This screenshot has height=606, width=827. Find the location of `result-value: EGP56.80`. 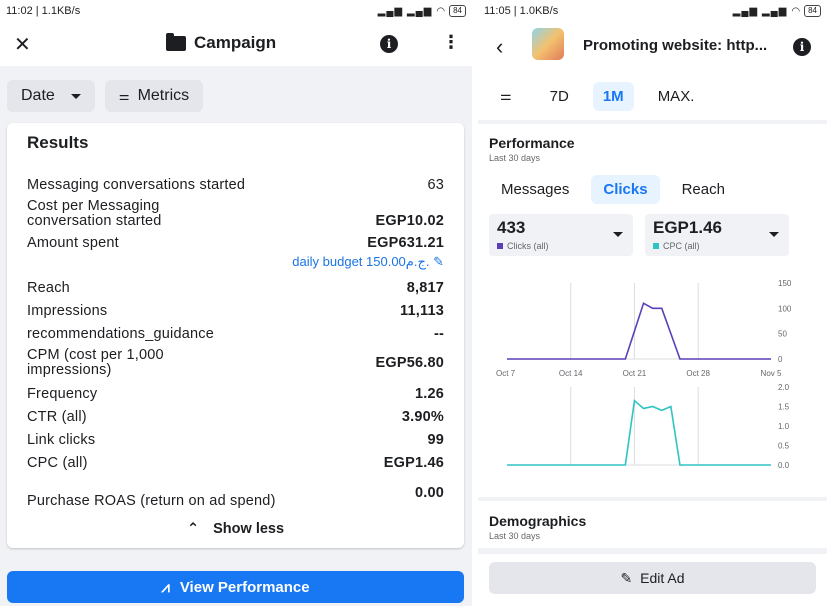

result-value: EGP56.80 is located at coordinates (409, 363).